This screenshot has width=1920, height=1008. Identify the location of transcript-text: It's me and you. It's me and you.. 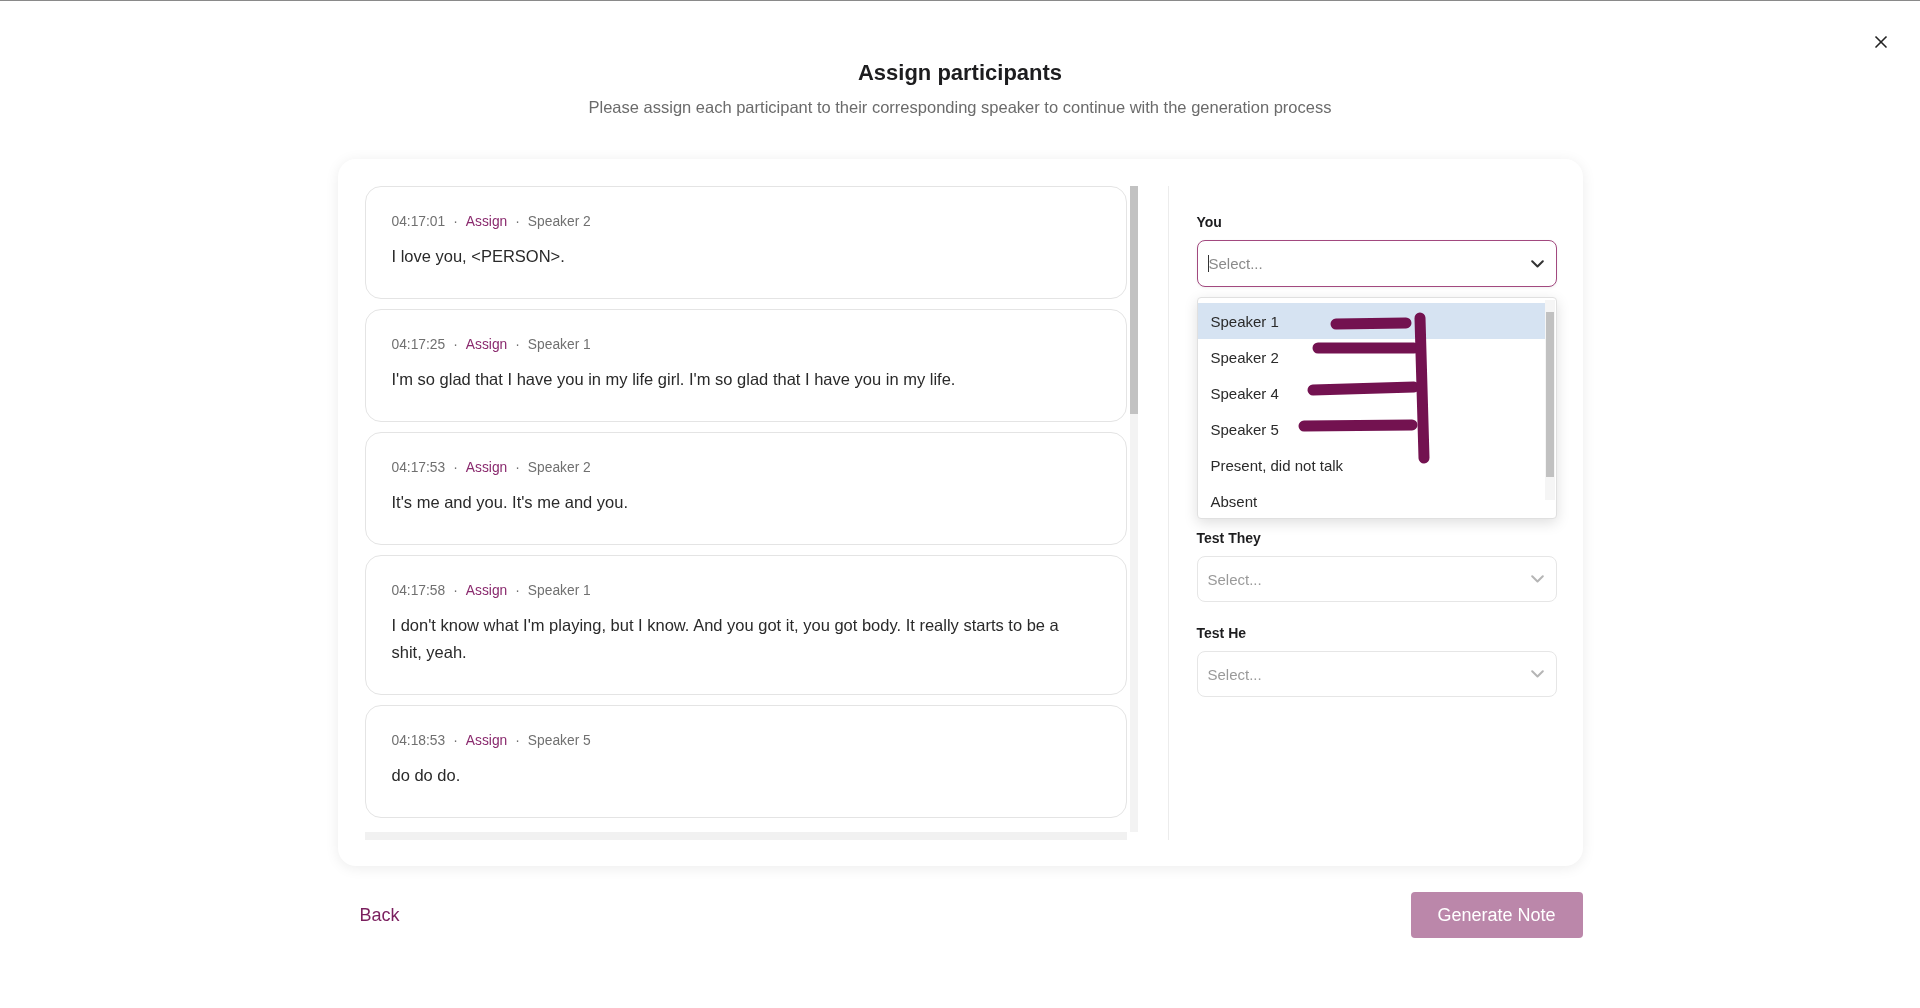
(510, 502).